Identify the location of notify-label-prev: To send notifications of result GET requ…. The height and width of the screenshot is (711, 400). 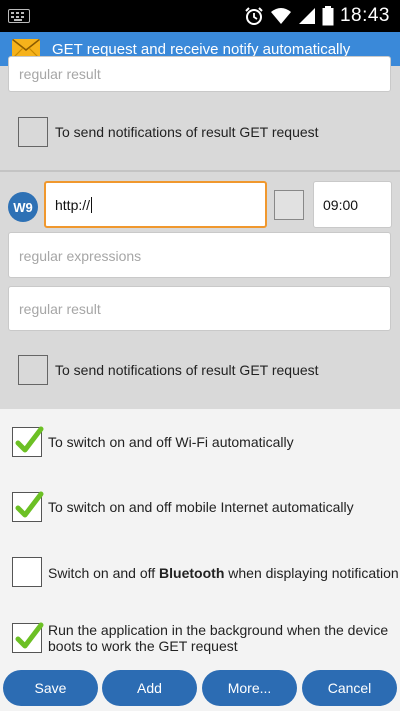
(187, 132).